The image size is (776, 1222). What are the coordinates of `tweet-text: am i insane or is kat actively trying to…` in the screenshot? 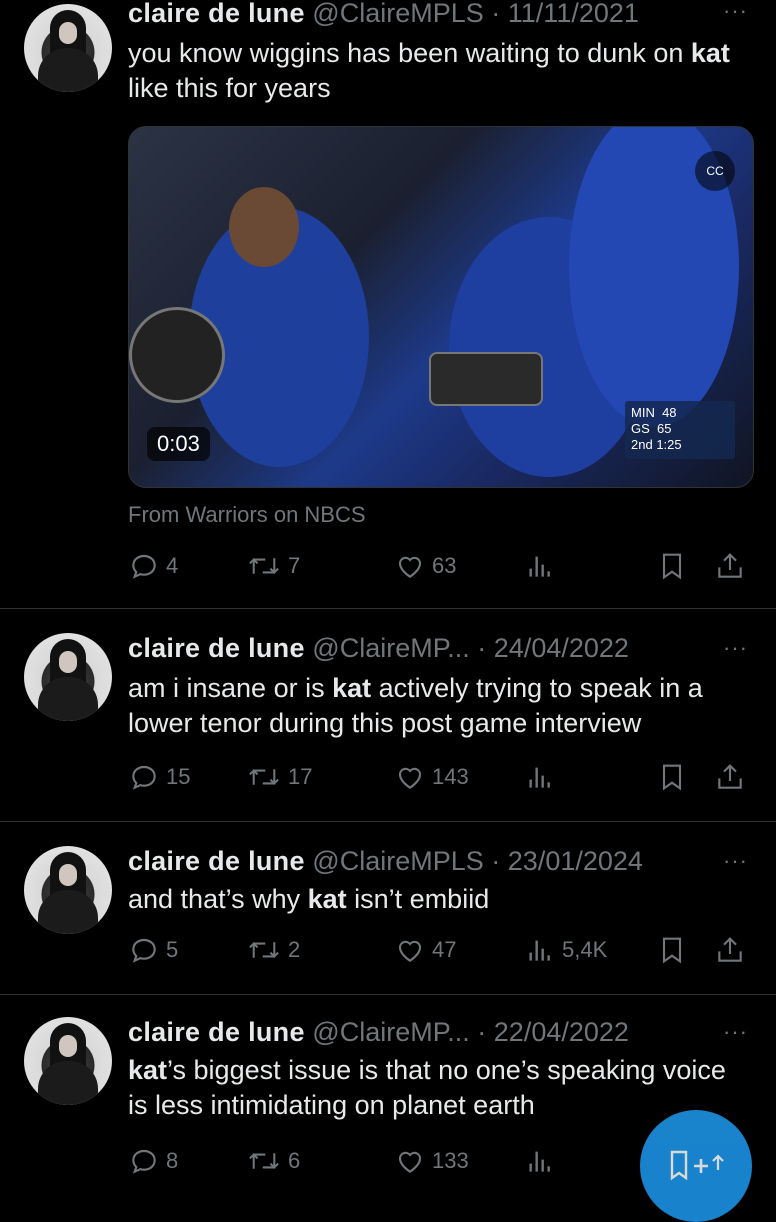 It's located at (415, 705).